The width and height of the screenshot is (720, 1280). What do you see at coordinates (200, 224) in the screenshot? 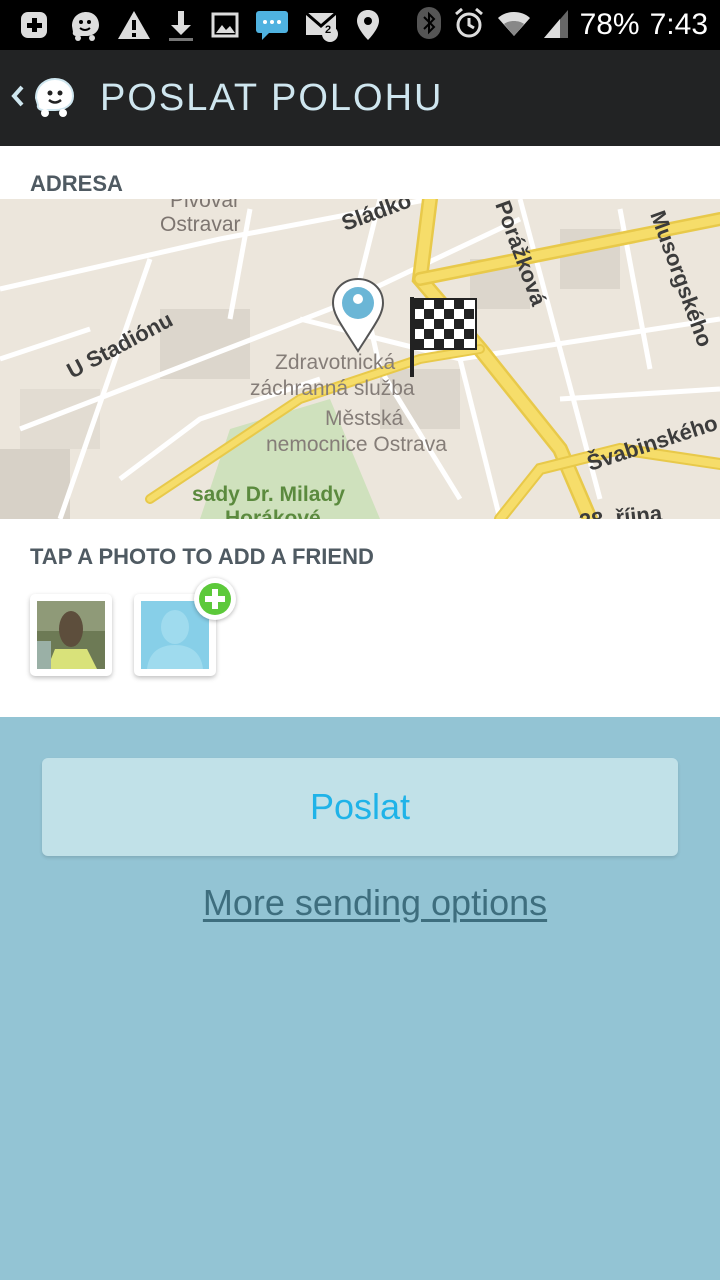
I see `map-label: Ostravar` at bounding box center [200, 224].